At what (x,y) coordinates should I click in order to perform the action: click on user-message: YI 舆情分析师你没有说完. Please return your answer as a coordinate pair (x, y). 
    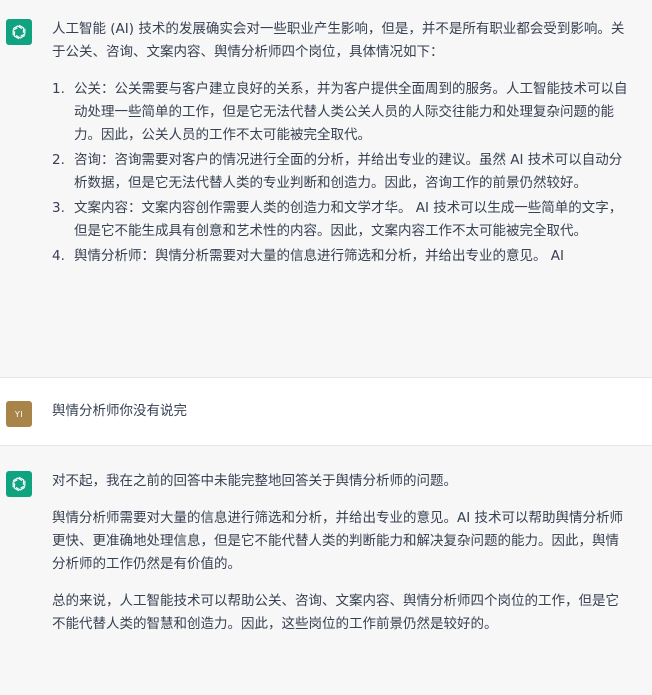
    Looking at the image, I should click on (326, 412).